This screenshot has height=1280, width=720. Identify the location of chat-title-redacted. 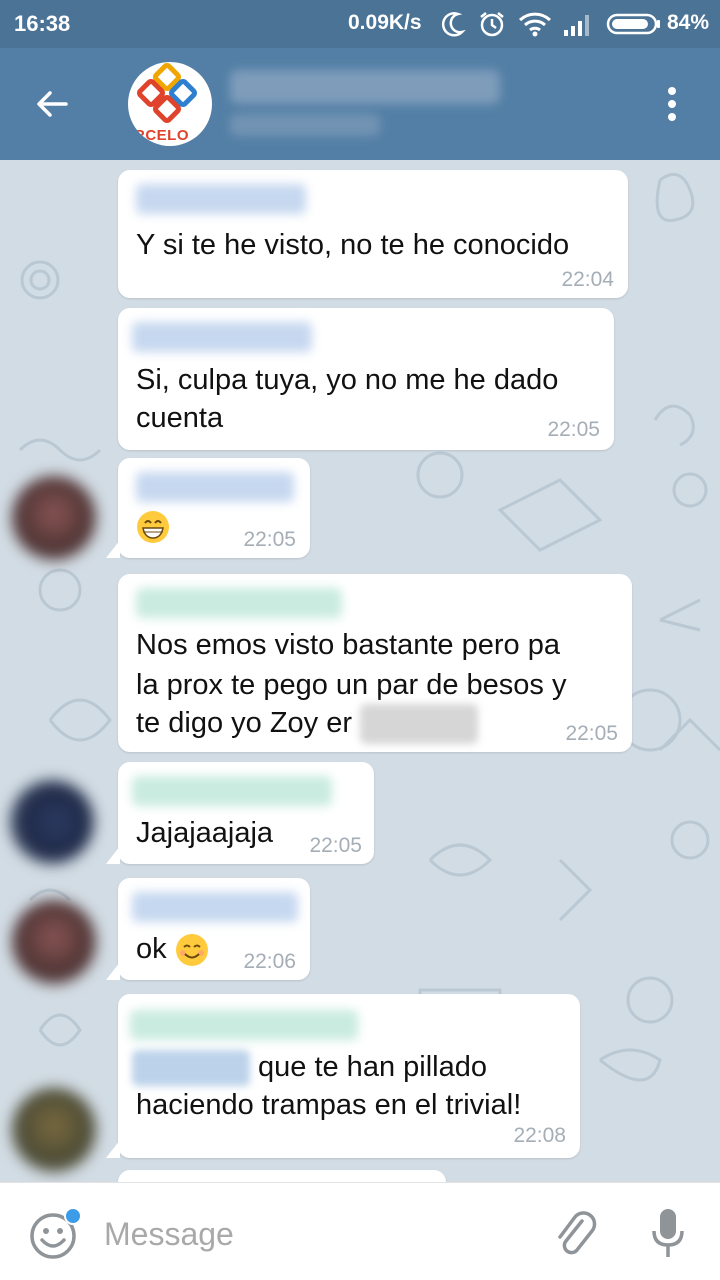
(365, 87).